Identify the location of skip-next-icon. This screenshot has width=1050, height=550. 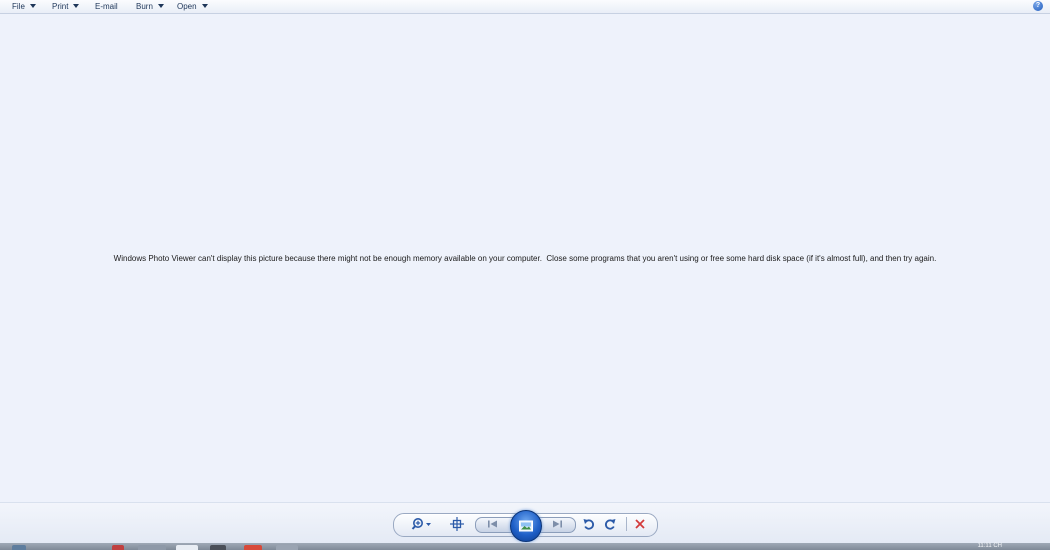
(557, 524).